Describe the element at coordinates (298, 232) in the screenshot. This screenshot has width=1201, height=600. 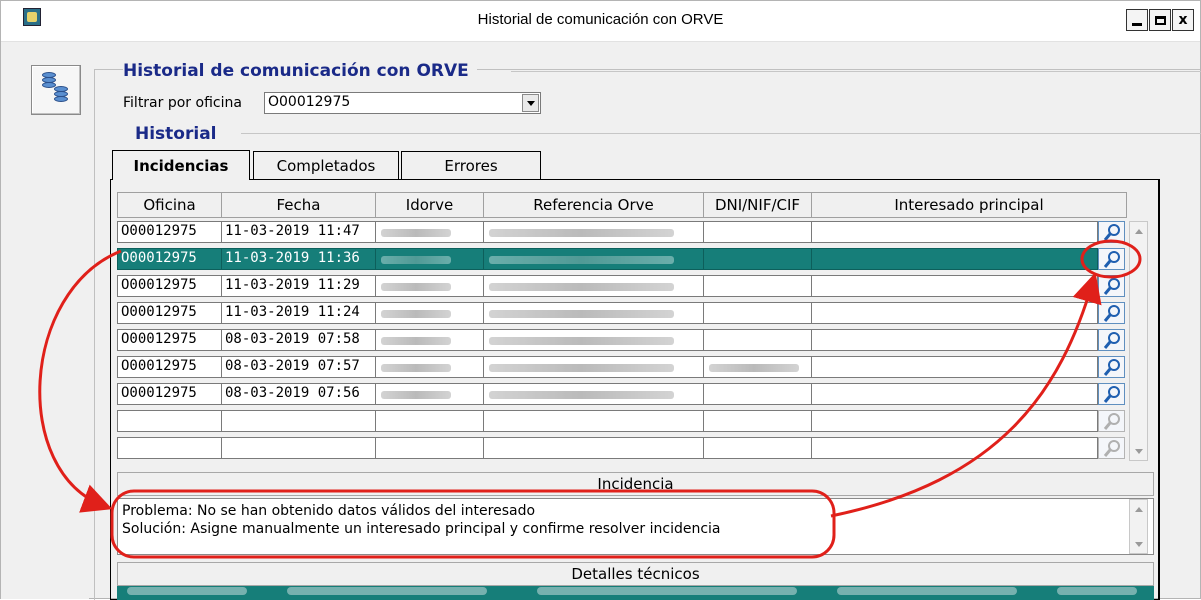
I see `cell-fecha: 11-03-2019 11:47` at that location.